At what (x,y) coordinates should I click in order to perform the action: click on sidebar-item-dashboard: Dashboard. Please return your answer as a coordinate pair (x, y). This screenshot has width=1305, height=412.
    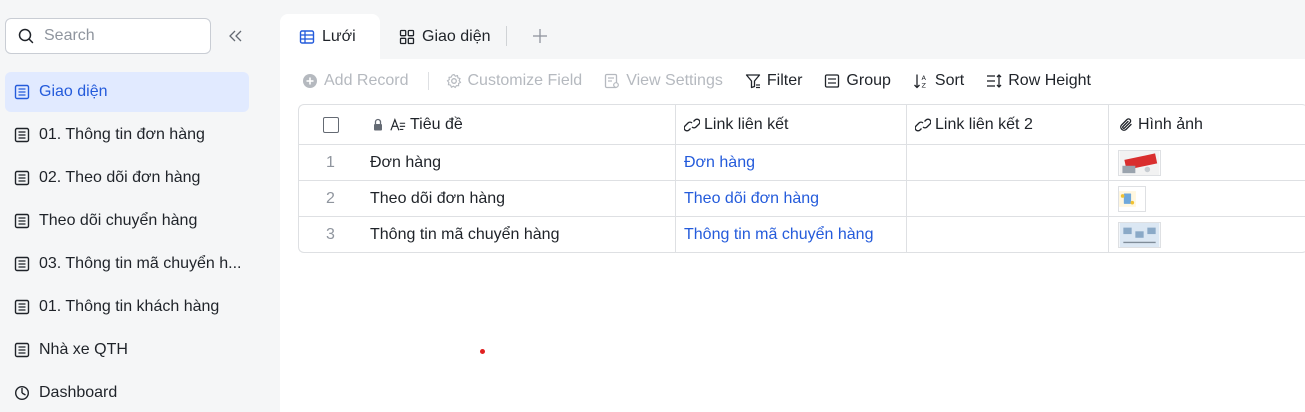
    Looking at the image, I should click on (127, 392).